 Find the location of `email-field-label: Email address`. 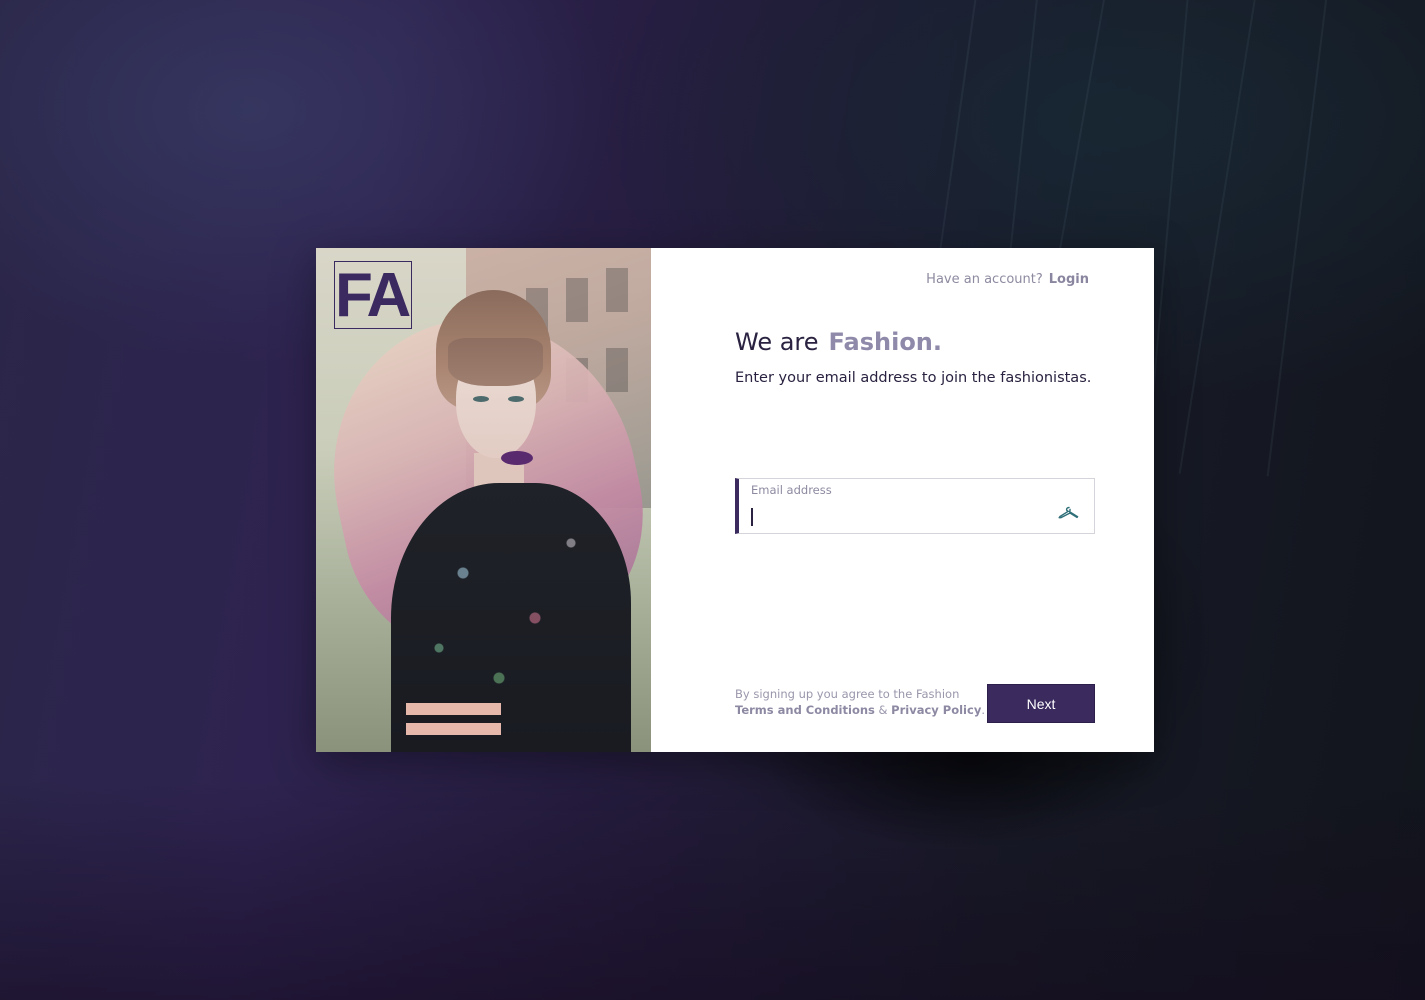

email-field-label: Email address is located at coordinates (791, 490).